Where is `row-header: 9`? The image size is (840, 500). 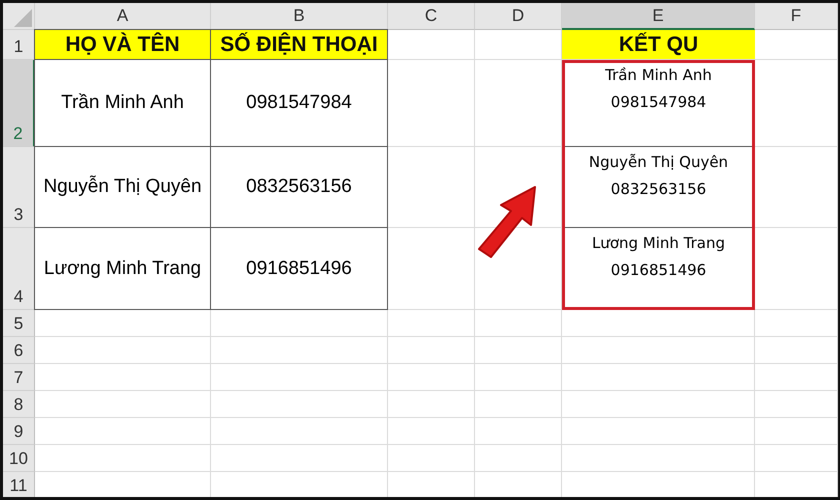
row-header: 9 is located at coordinates (19, 431).